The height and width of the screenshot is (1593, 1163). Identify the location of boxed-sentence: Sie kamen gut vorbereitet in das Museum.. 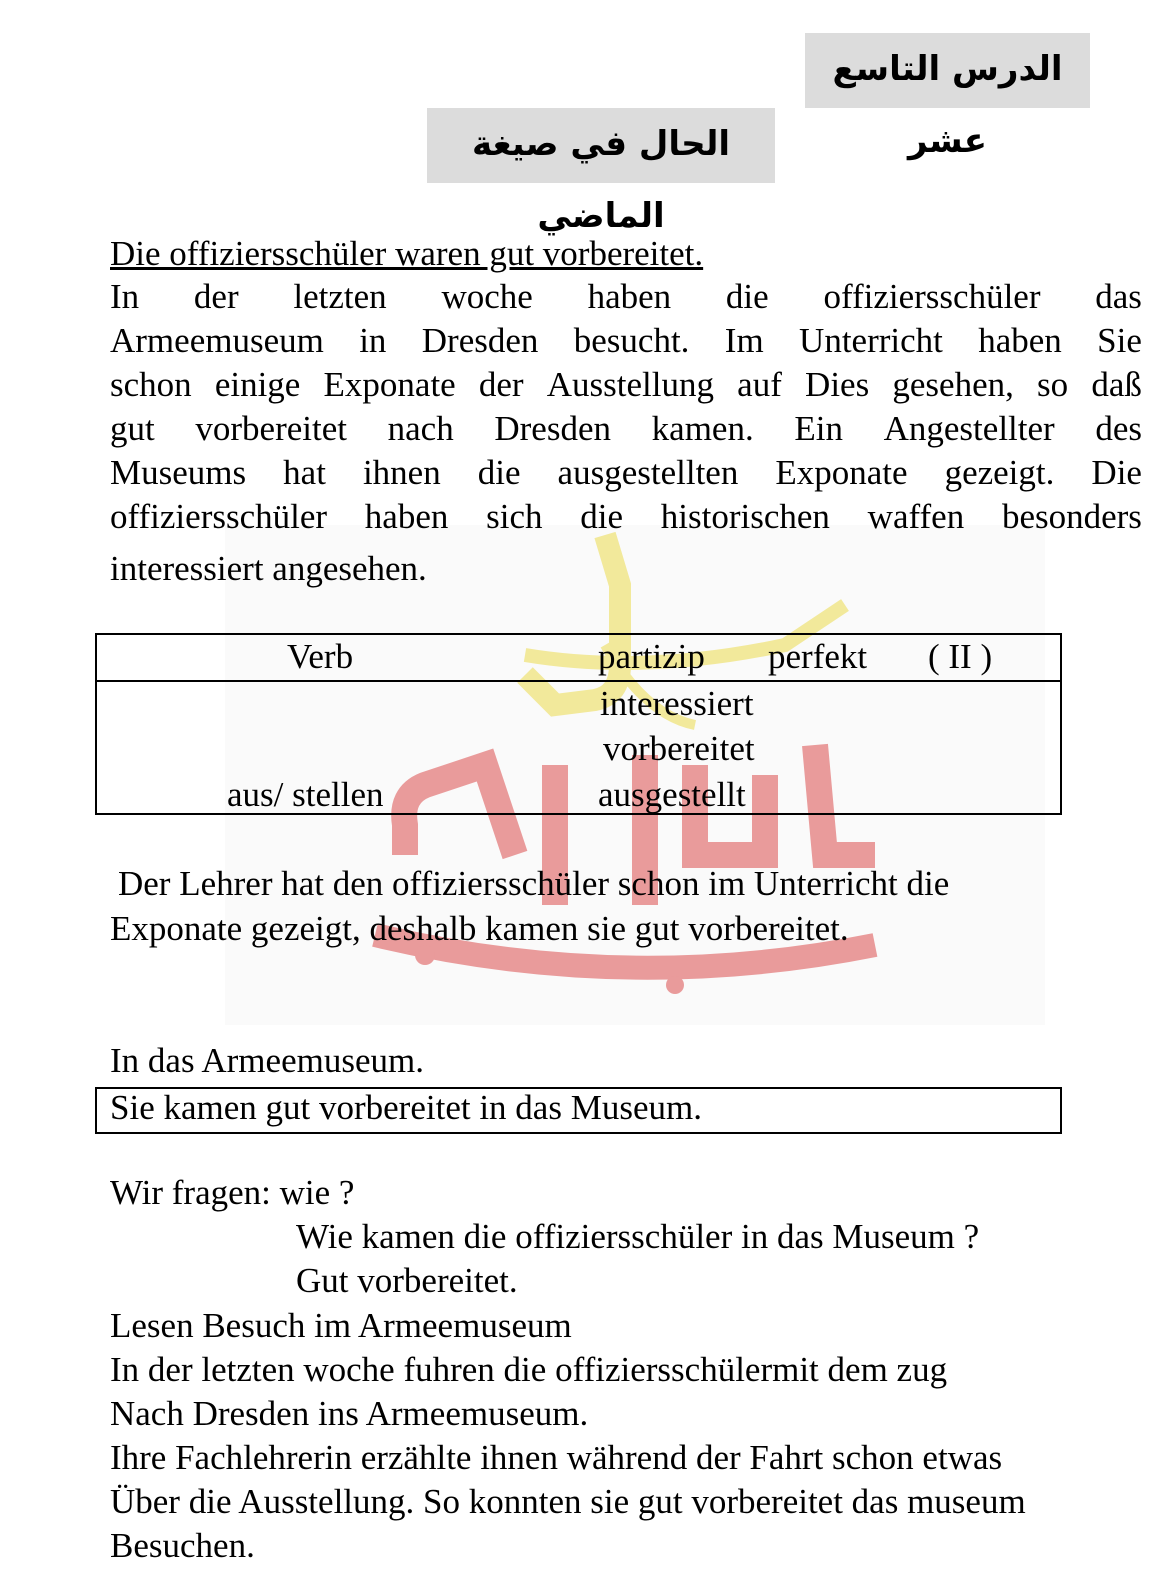
(406, 1107).